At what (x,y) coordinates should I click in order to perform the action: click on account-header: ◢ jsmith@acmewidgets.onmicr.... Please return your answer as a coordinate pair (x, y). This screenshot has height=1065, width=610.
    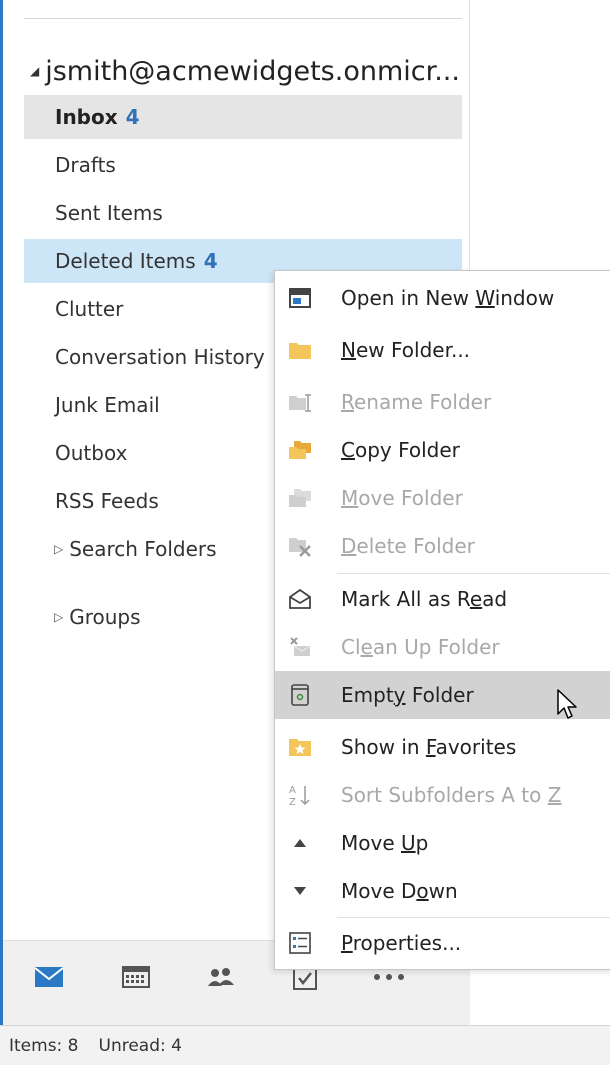
    Looking at the image, I should click on (245, 71).